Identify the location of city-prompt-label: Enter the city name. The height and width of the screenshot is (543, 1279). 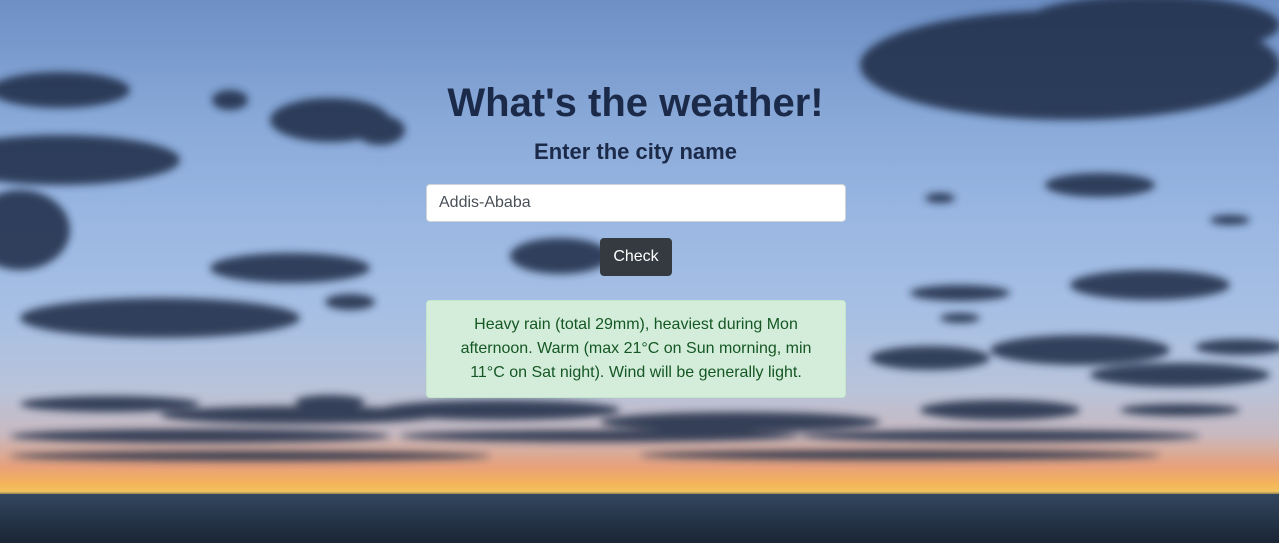
(635, 151).